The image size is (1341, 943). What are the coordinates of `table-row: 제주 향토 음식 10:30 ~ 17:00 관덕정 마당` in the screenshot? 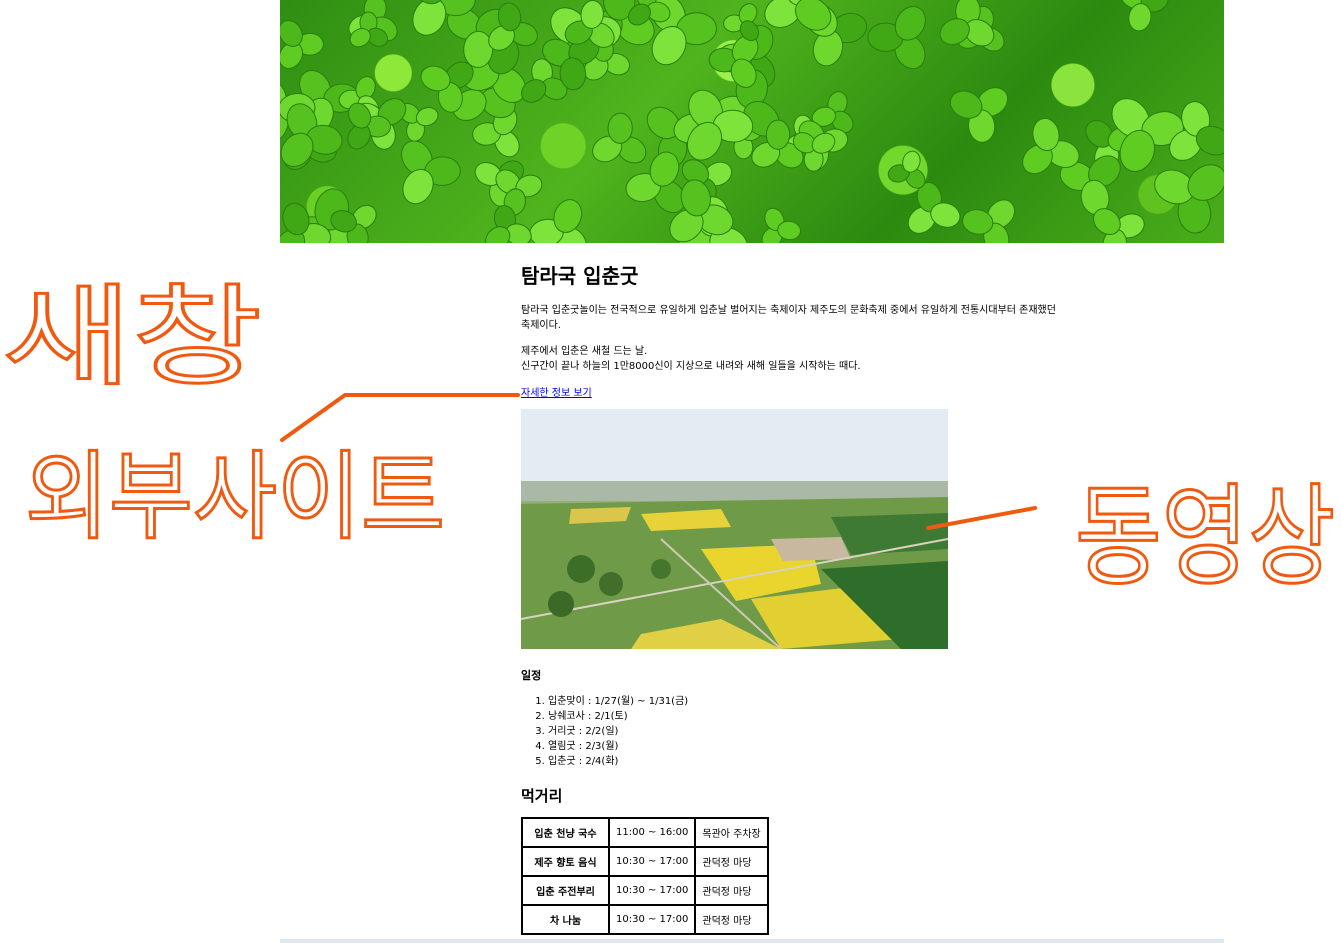 It's located at (645, 861).